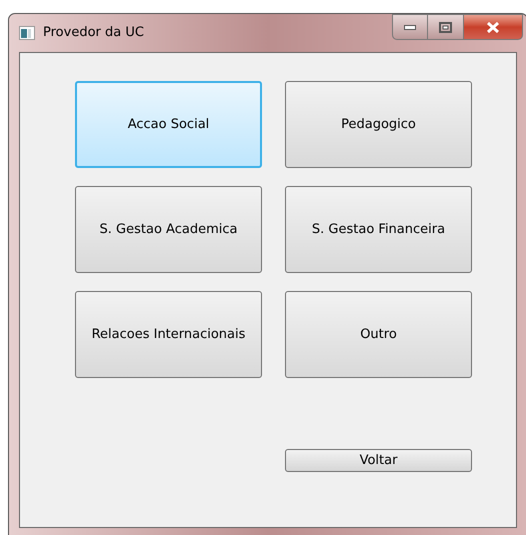 The image size is (526, 535). What do you see at coordinates (378, 334) in the screenshot?
I see `menu-button: Outro` at bounding box center [378, 334].